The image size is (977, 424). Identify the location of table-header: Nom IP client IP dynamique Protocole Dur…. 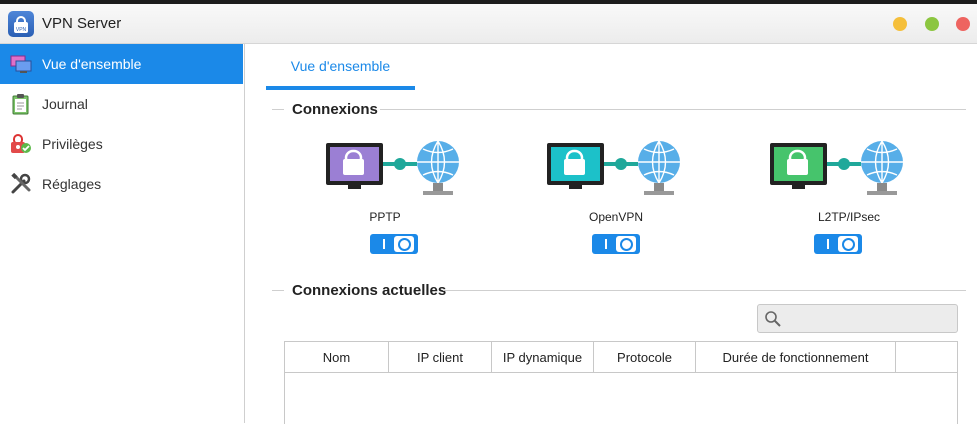
(621, 357).